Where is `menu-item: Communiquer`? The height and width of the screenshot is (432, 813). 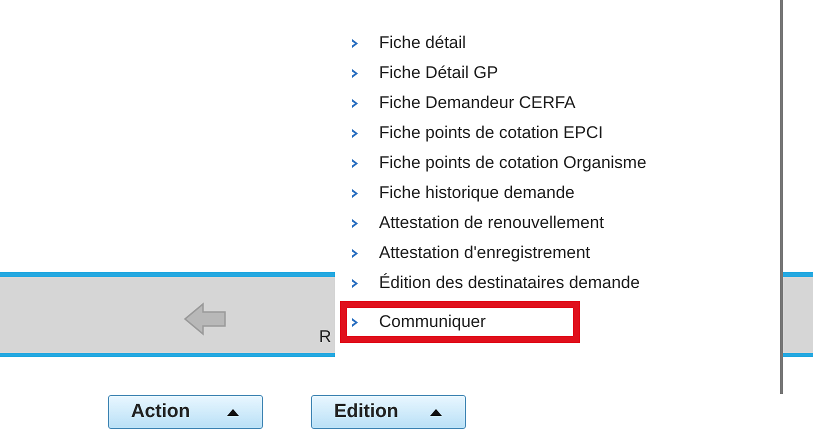
menu-item: Communiquer is located at coordinates (460, 322).